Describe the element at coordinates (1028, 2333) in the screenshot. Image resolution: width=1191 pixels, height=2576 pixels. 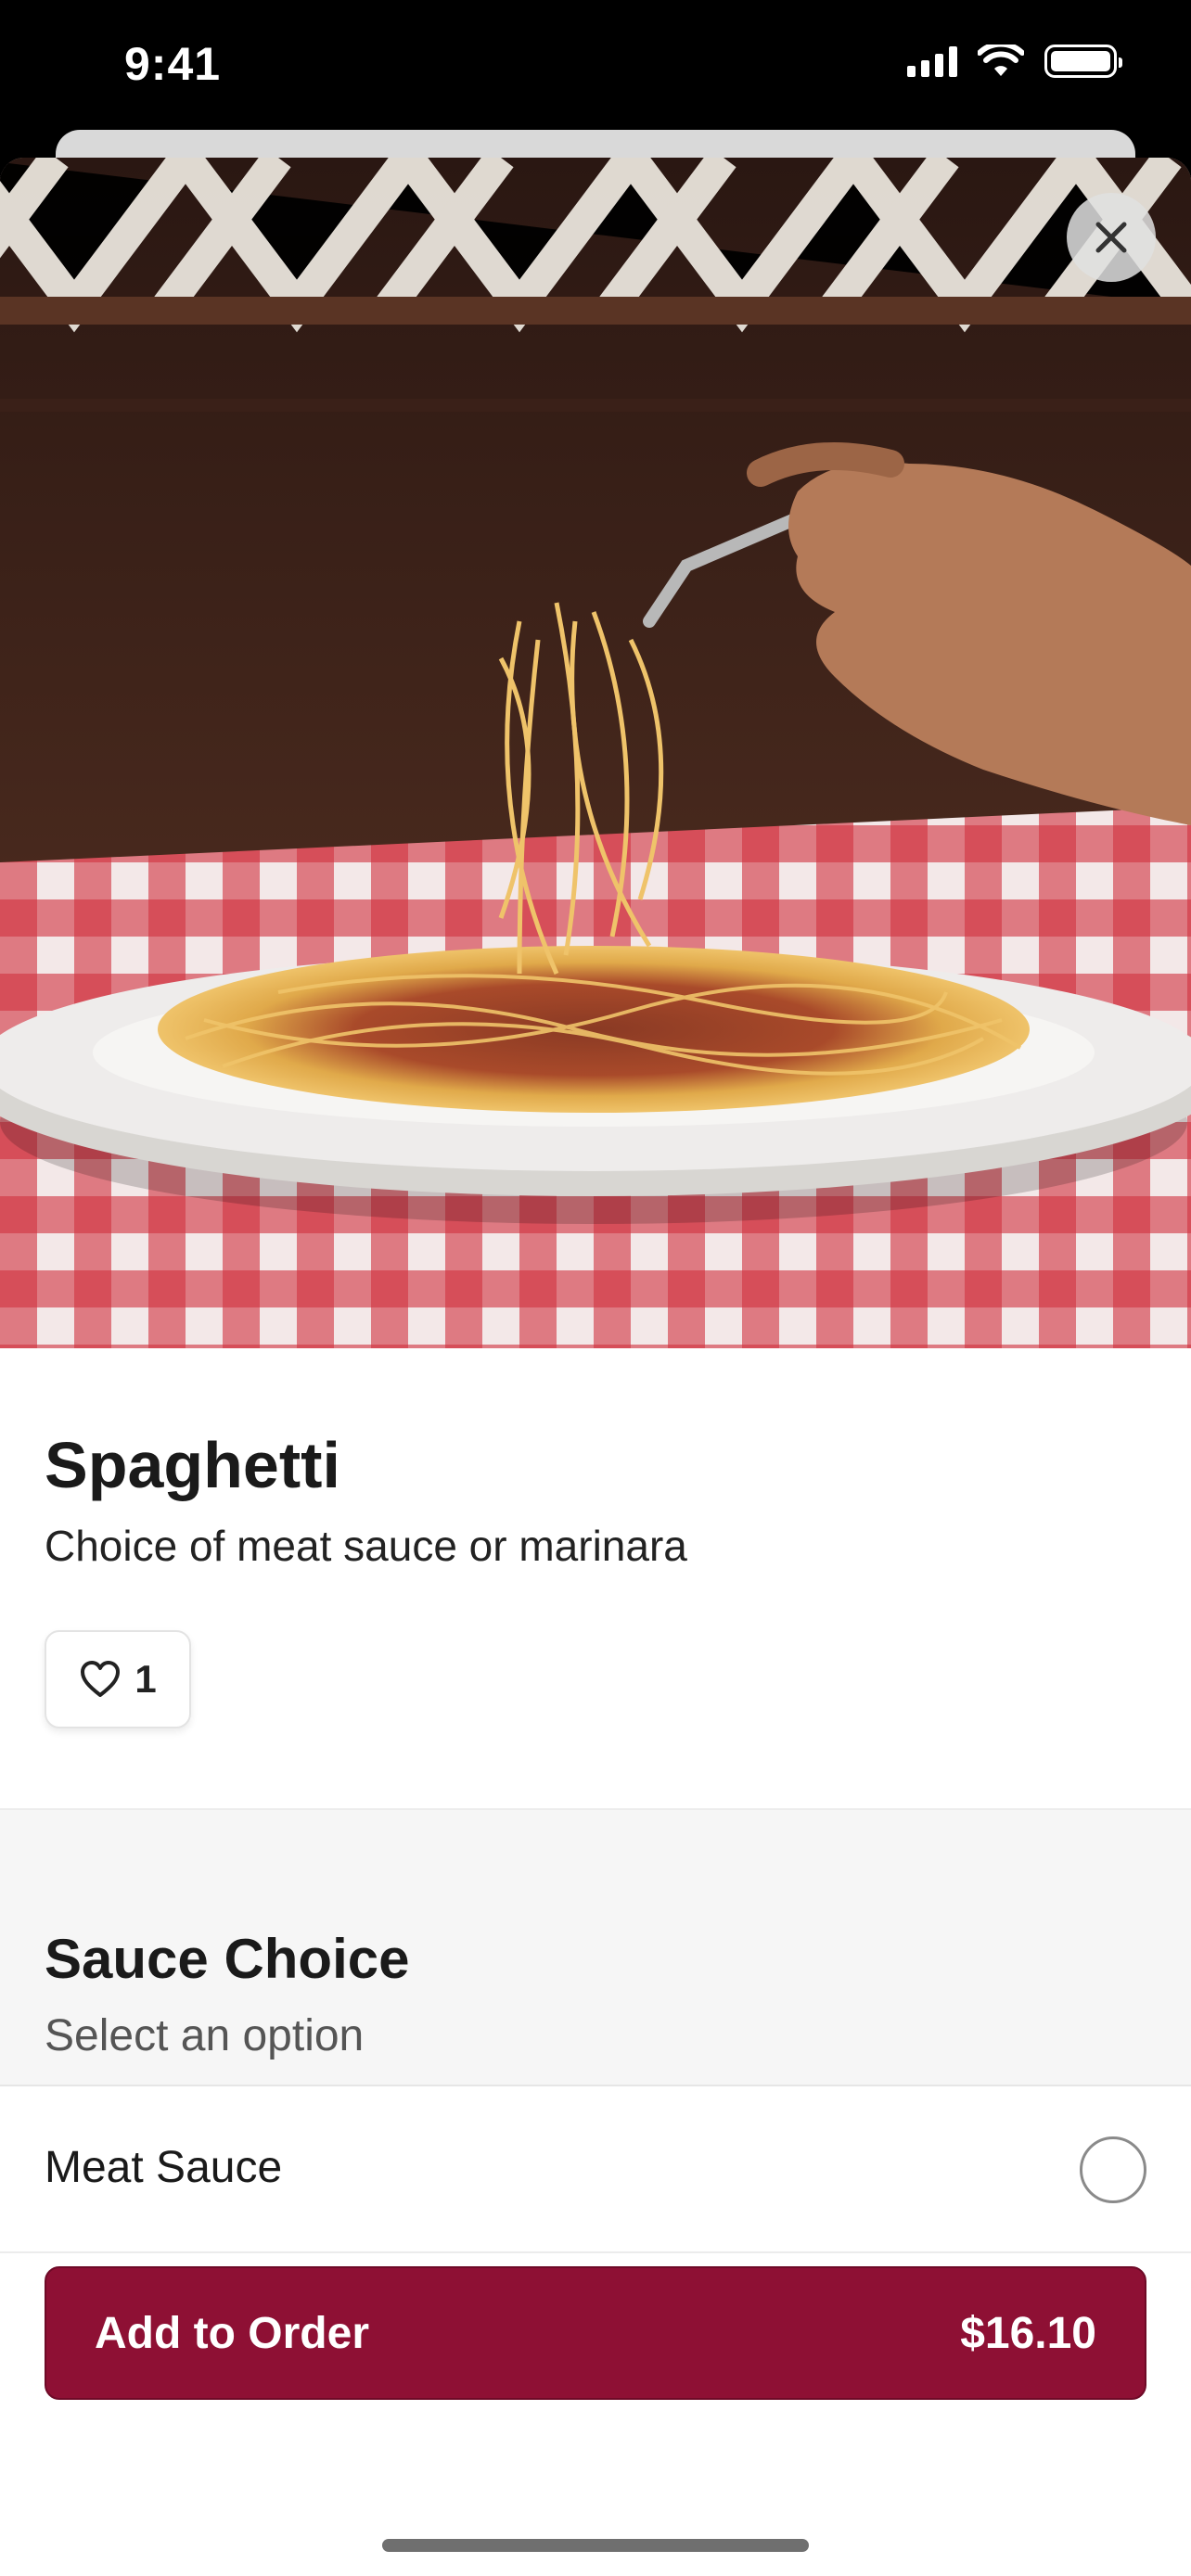
I see `add-to-order-price: $16.10` at that location.